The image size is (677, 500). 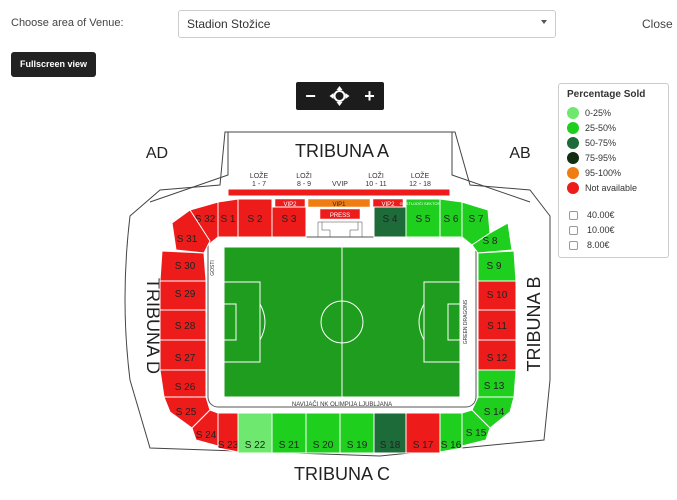 What do you see at coordinates (185, 358) in the screenshot?
I see `sector-label: S 27` at bounding box center [185, 358].